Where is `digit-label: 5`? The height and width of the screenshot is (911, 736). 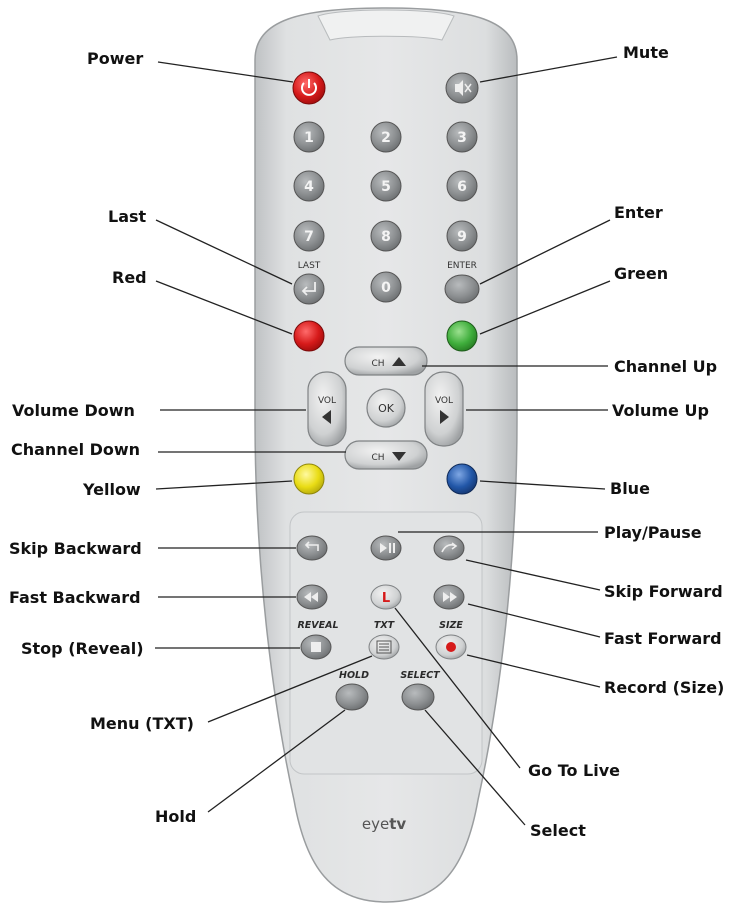
digit-label: 5 is located at coordinates (386, 187).